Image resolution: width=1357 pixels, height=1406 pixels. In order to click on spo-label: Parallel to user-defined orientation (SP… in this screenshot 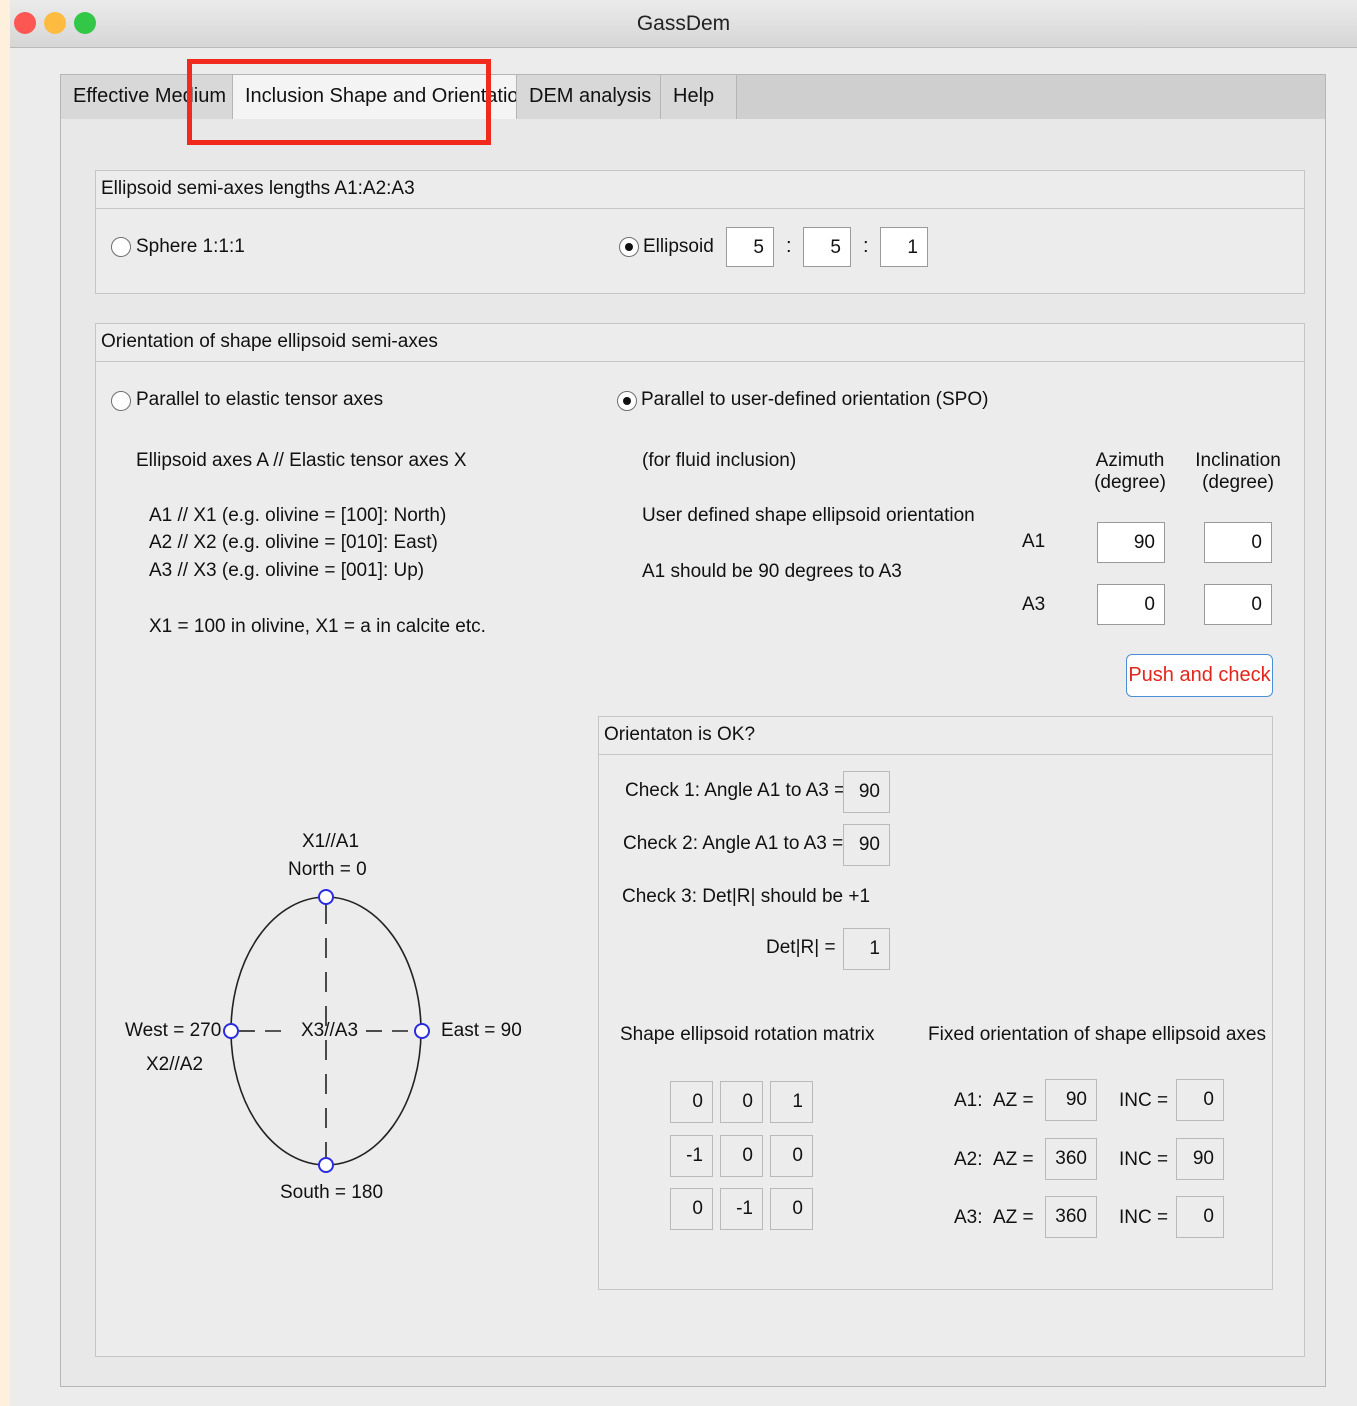, I will do `click(815, 399)`.